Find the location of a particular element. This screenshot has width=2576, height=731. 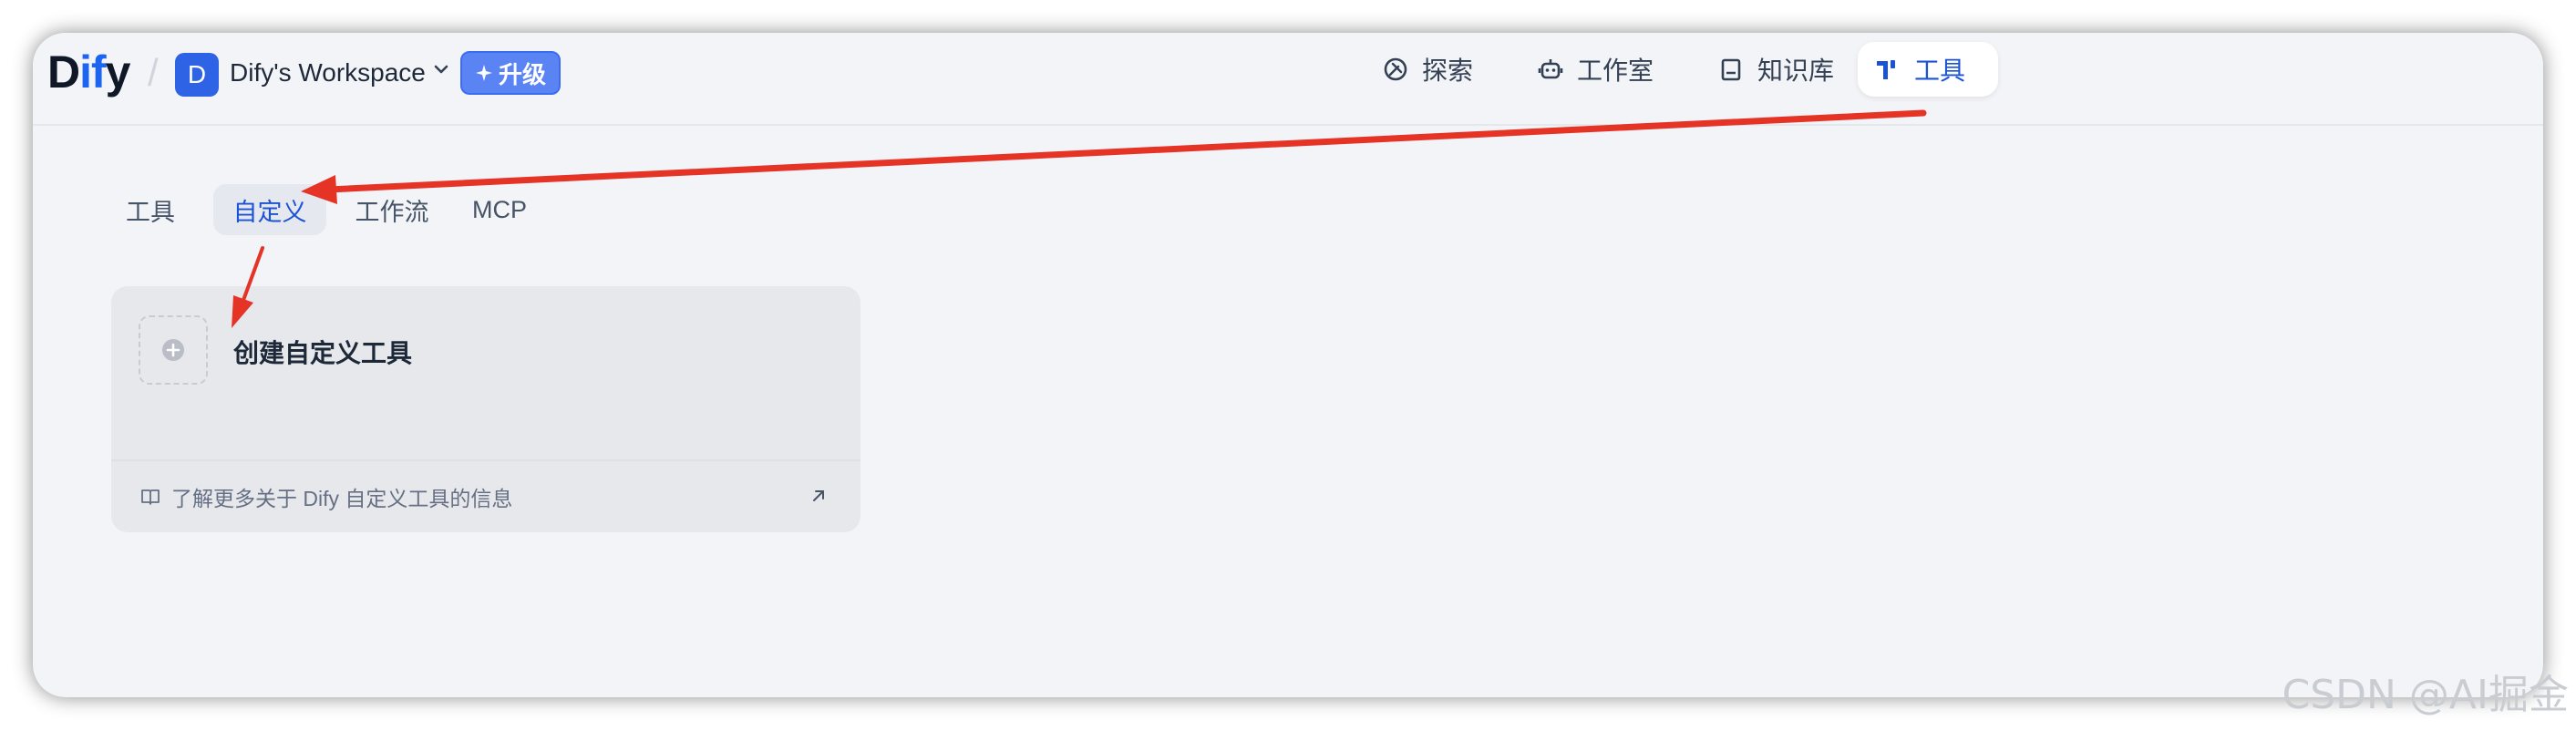

annotation-arrowhead-small is located at coordinates (242, 312).